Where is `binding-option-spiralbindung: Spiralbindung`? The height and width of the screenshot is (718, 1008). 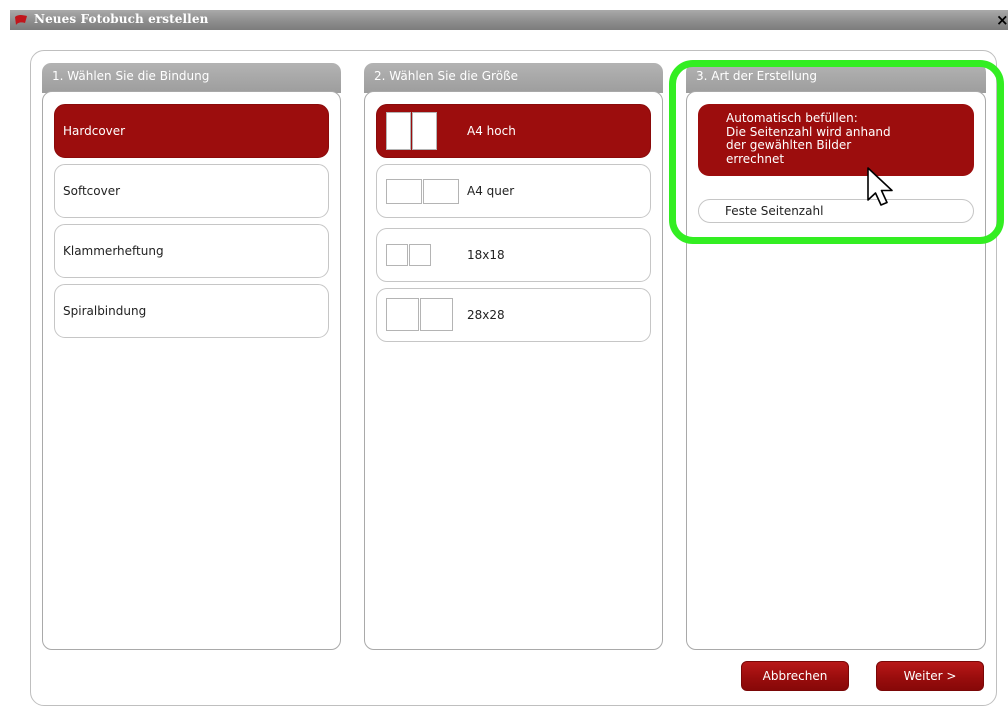 binding-option-spiralbindung: Spiralbindung is located at coordinates (191, 311).